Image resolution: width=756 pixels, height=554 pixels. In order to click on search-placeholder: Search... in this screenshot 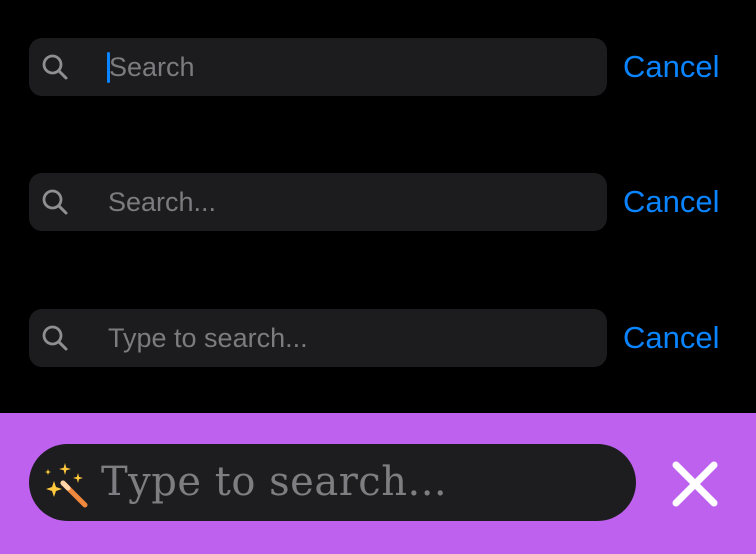, I will do `click(162, 202)`.